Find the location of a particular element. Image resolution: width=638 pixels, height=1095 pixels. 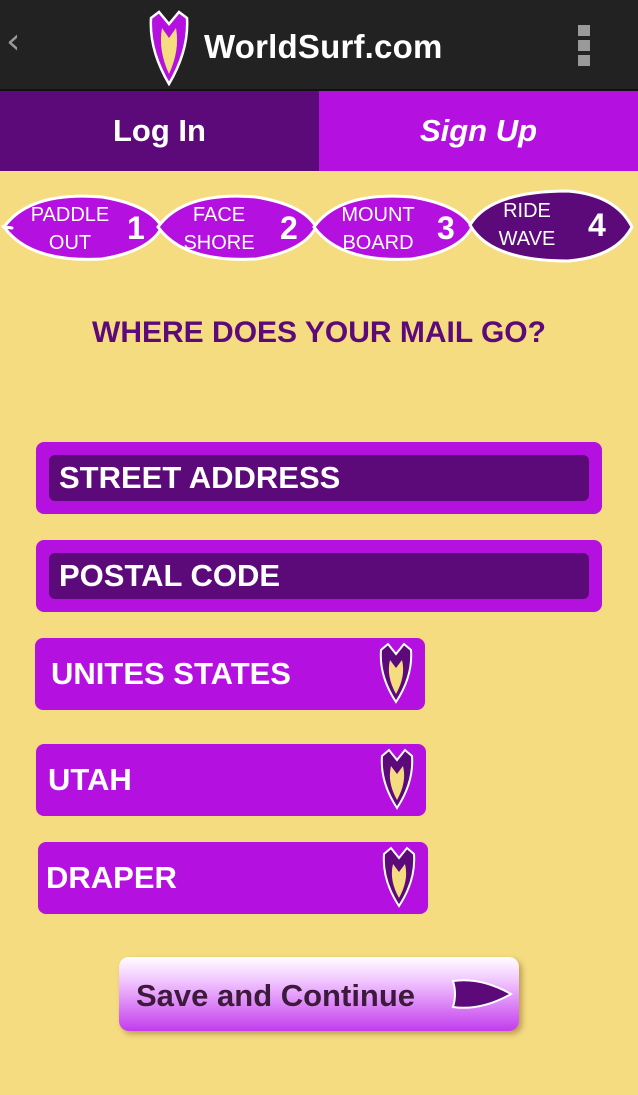

step-3-number: 3 is located at coordinates (446, 228).